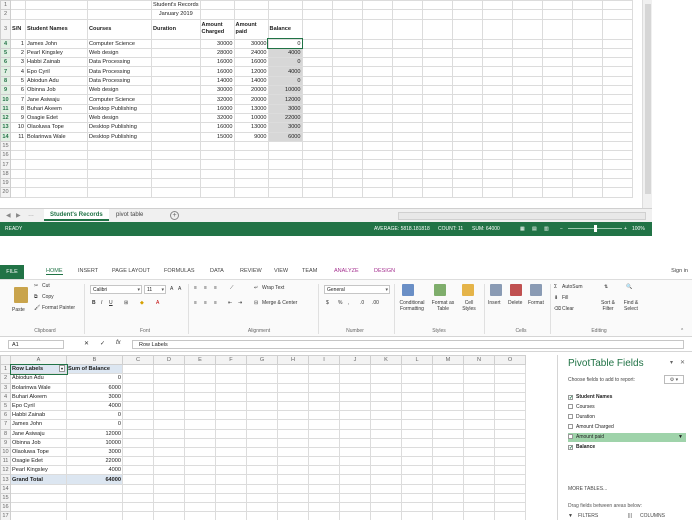  What do you see at coordinates (679, 271) in the screenshot?
I see `sign-in-link: Sign in` at bounding box center [679, 271].